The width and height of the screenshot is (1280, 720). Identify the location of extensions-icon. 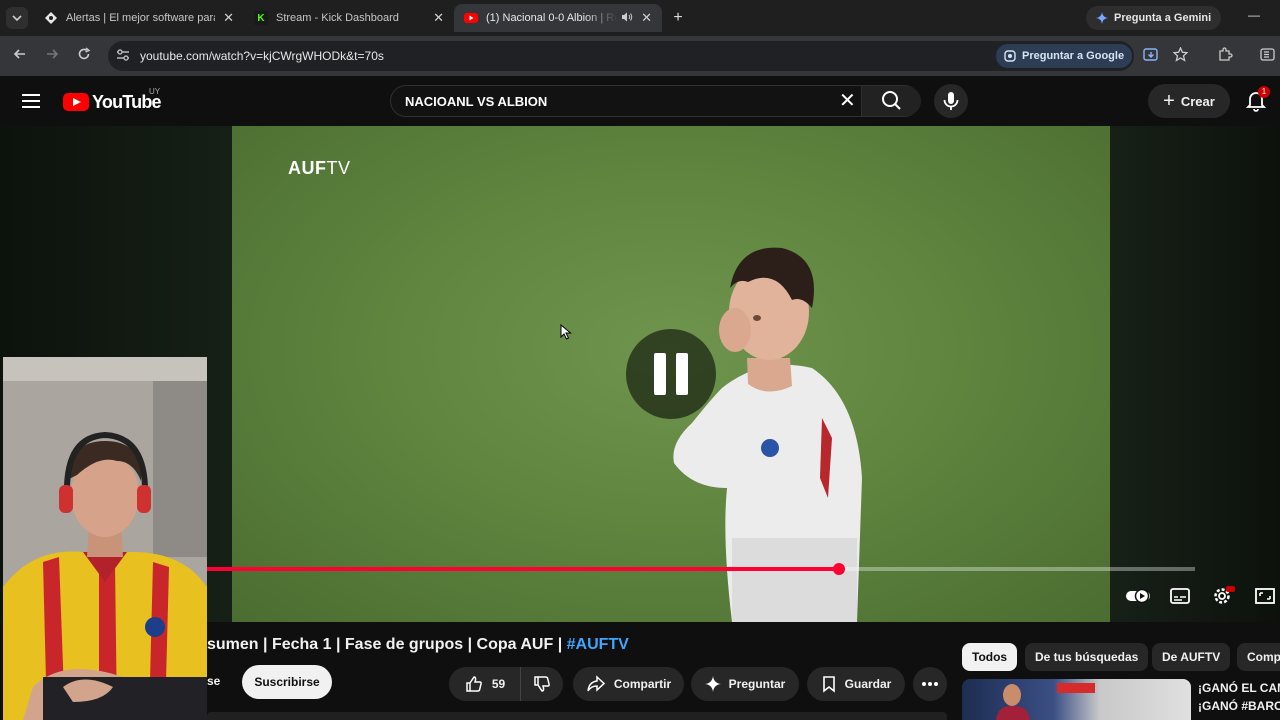
(1225, 56).